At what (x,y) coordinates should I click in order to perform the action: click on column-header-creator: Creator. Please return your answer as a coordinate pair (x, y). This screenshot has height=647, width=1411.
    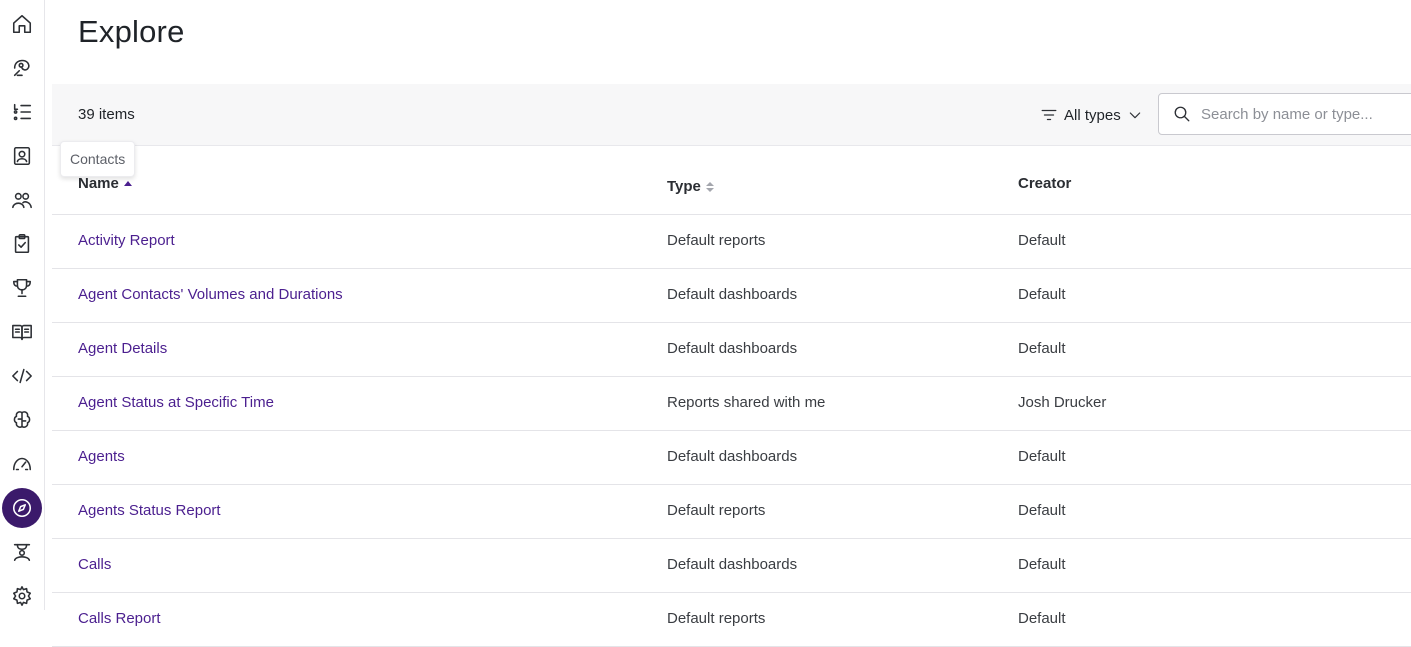
    Looking at the image, I should click on (1044, 183).